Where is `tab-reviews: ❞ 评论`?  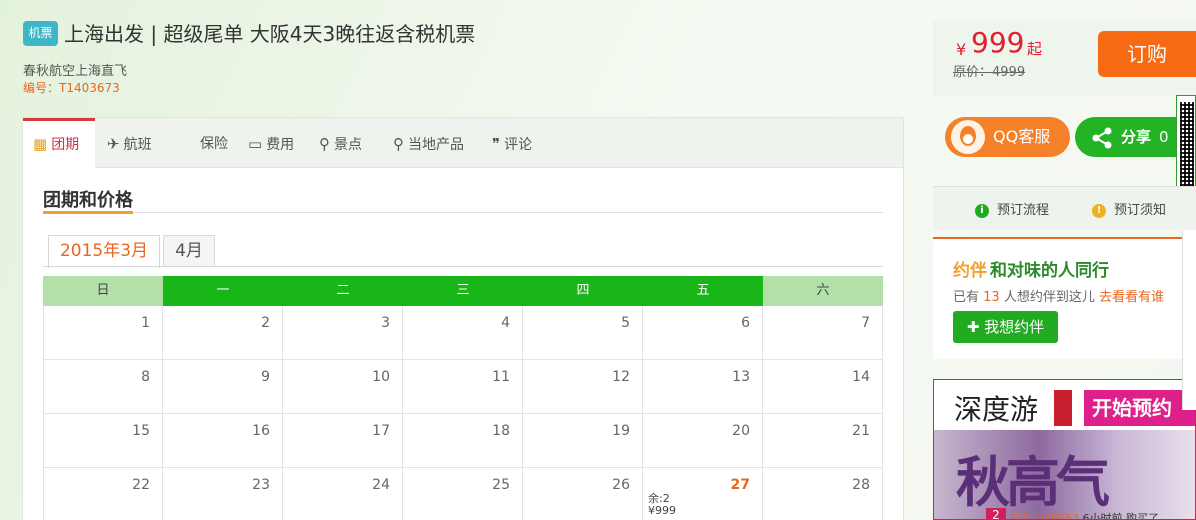 tab-reviews: ❞ 评论 is located at coordinates (512, 143).